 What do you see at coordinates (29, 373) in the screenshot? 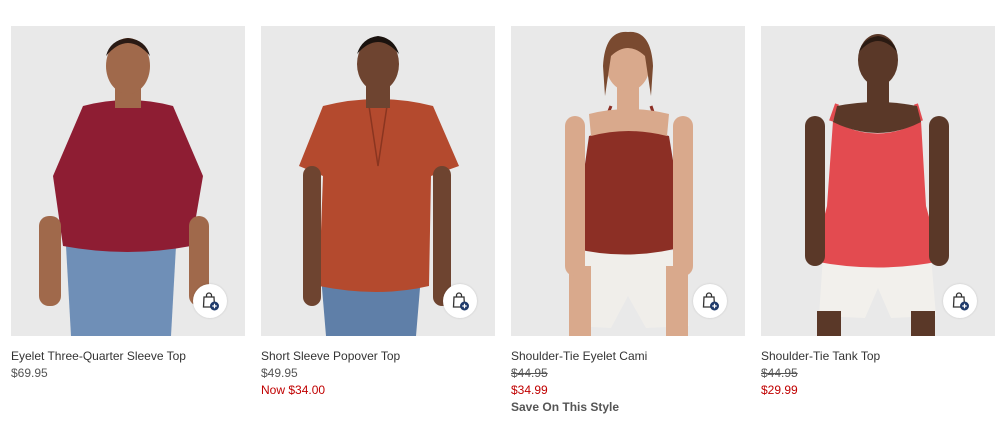
I see `product-price: $69.95` at bounding box center [29, 373].